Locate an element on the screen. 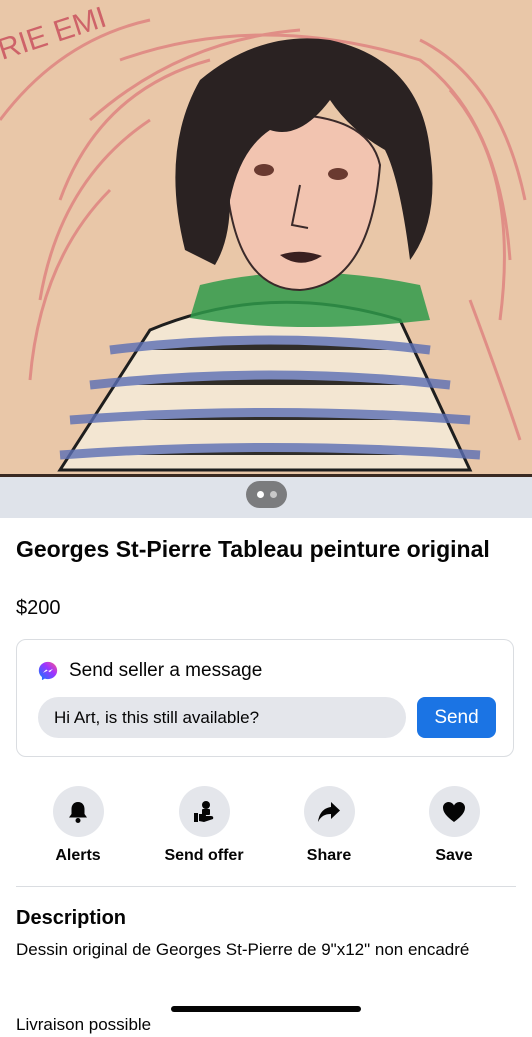 The height and width of the screenshot is (1037, 532). share-label: Share is located at coordinates (329, 855).